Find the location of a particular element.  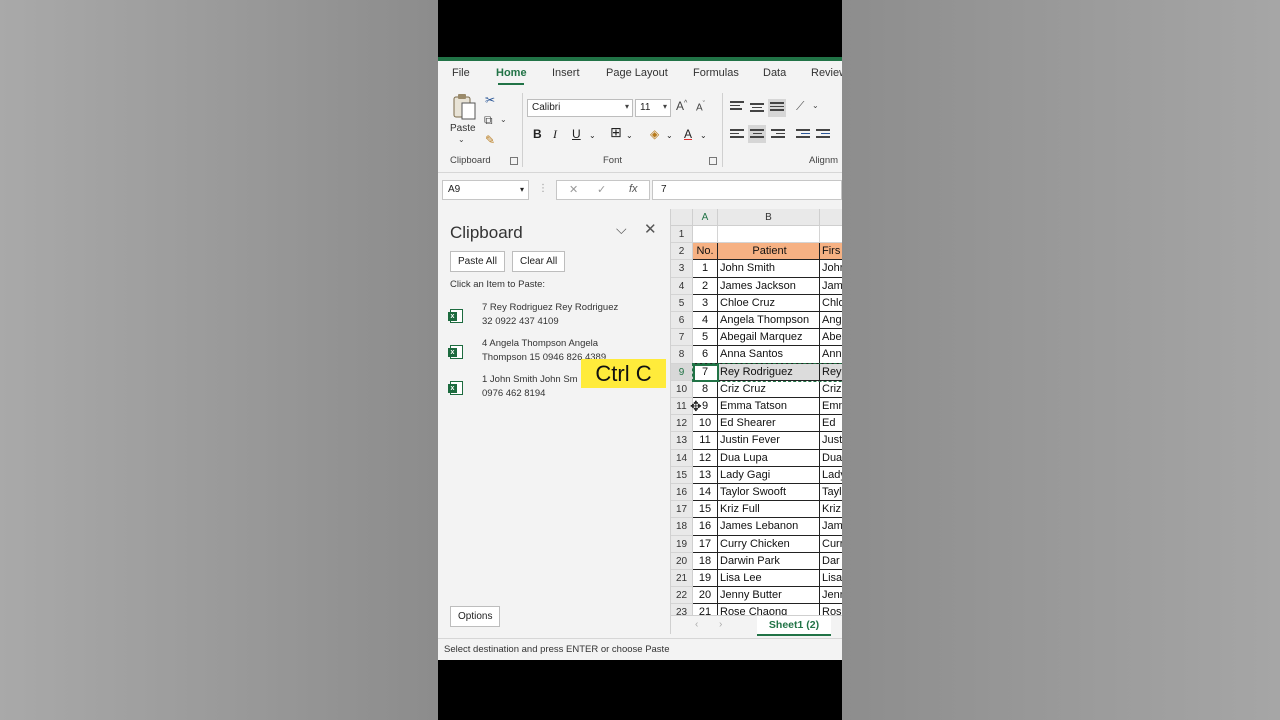

copy-icon: ⧉ is located at coordinates (488, 120).